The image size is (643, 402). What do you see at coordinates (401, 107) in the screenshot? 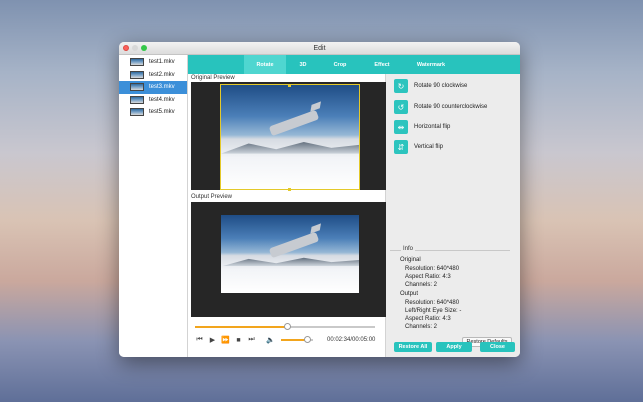
I see `rotate-counterclockwise-icon: ↺` at bounding box center [401, 107].